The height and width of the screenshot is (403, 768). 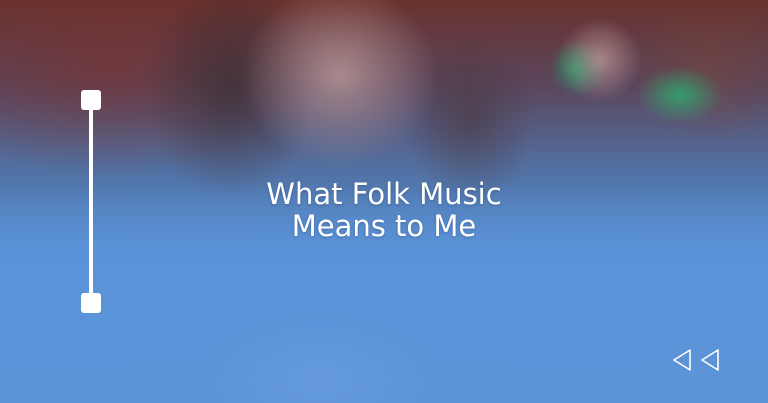 I want to click on slider-track, so click(x=91, y=202).